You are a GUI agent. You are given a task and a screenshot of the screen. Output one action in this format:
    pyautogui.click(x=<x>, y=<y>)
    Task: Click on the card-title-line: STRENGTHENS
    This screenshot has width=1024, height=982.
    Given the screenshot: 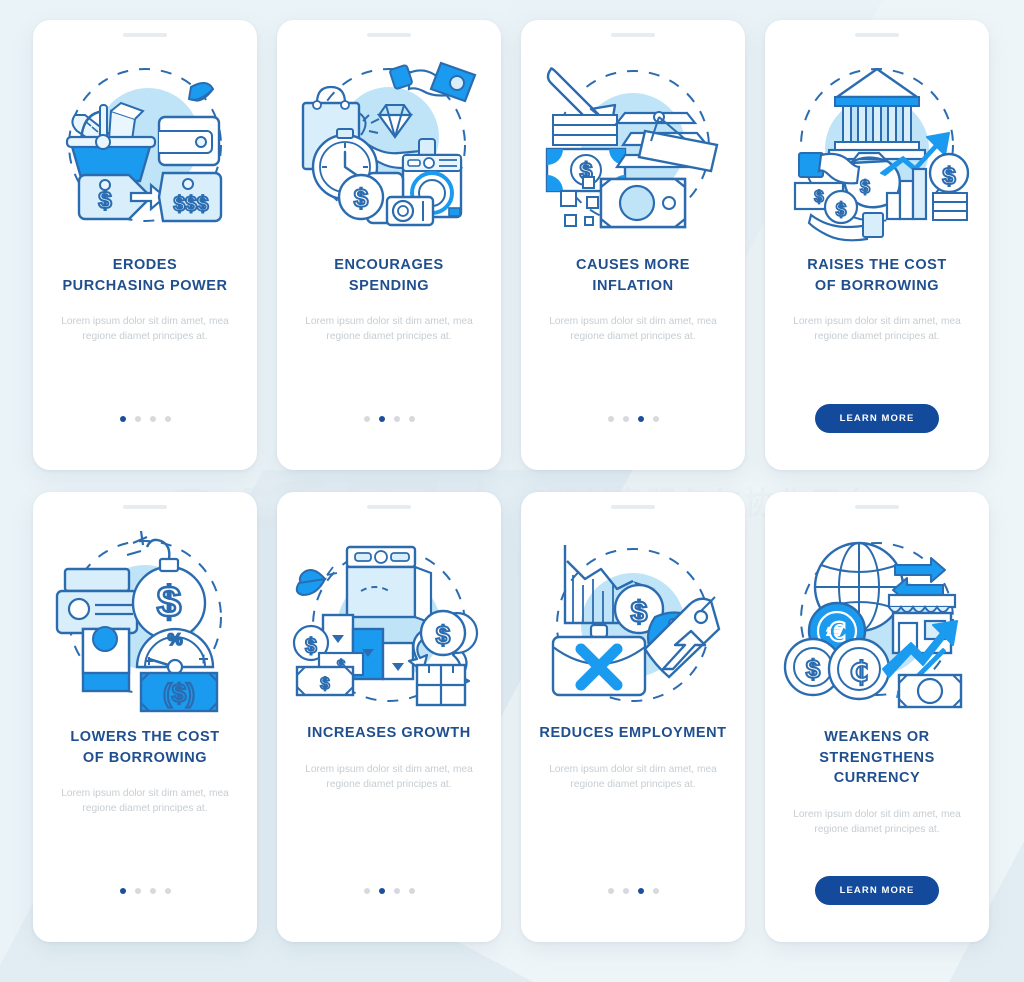 What is the action you would take?
    pyautogui.click(x=877, y=757)
    